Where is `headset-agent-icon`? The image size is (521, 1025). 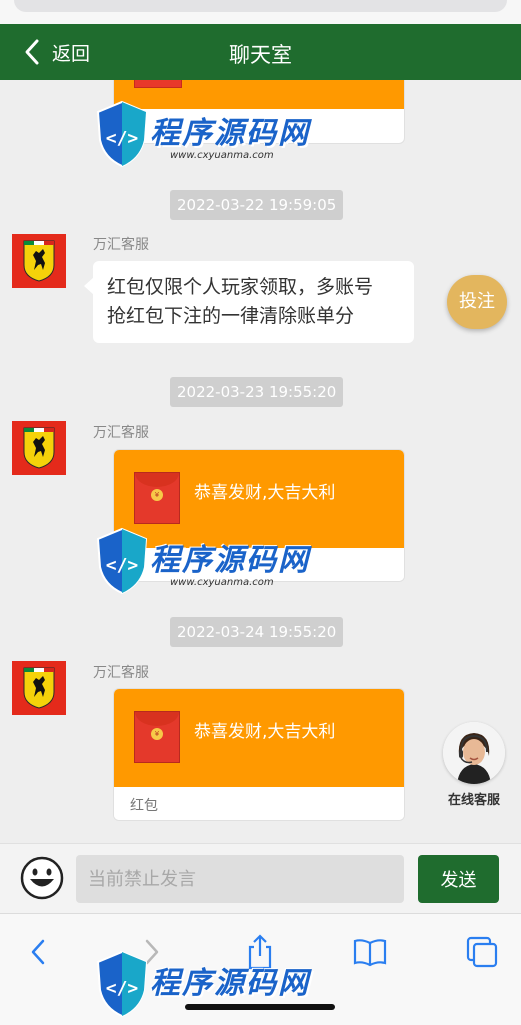 headset-agent-icon is located at coordinates (474, 753).